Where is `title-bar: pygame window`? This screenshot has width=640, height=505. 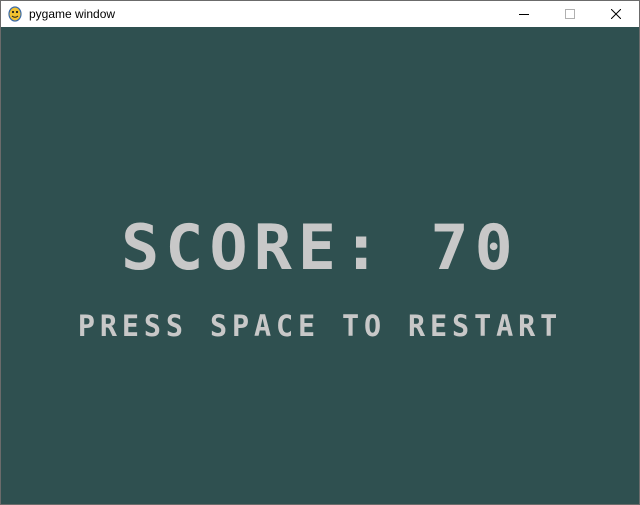
title-bar: pygame window is located at coordinates (320, 14).